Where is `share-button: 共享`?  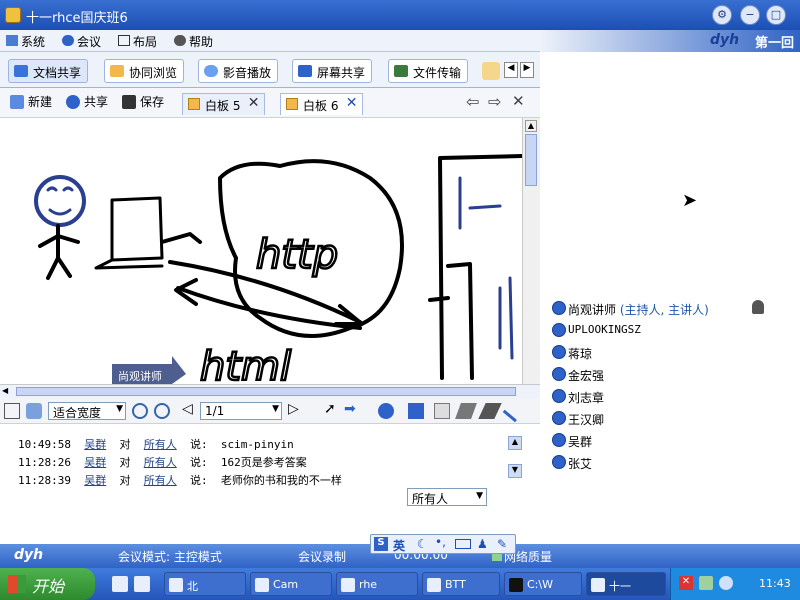
share-button: 共享 is located at coordinates (87, 103).